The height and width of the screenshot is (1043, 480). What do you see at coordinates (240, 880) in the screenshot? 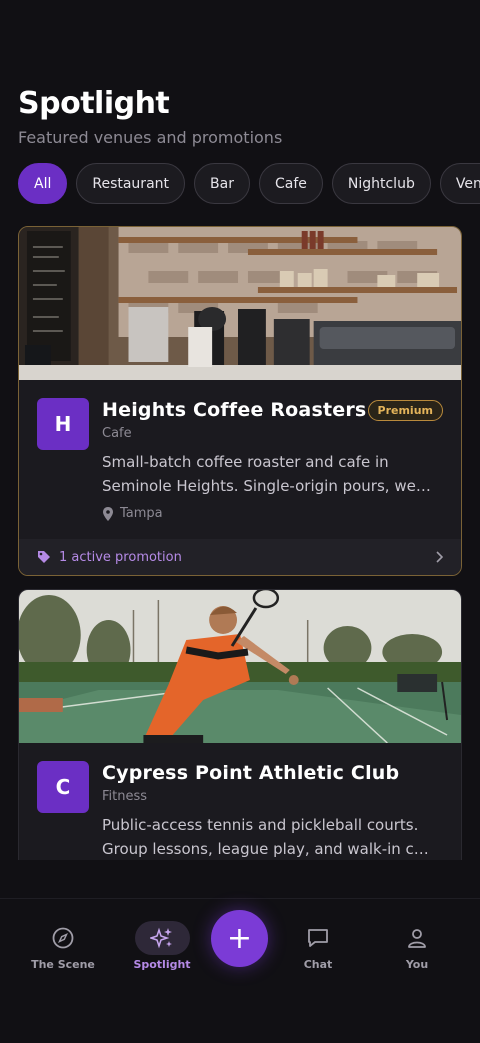
I see `list-fade` at bounding box center [240, 880].